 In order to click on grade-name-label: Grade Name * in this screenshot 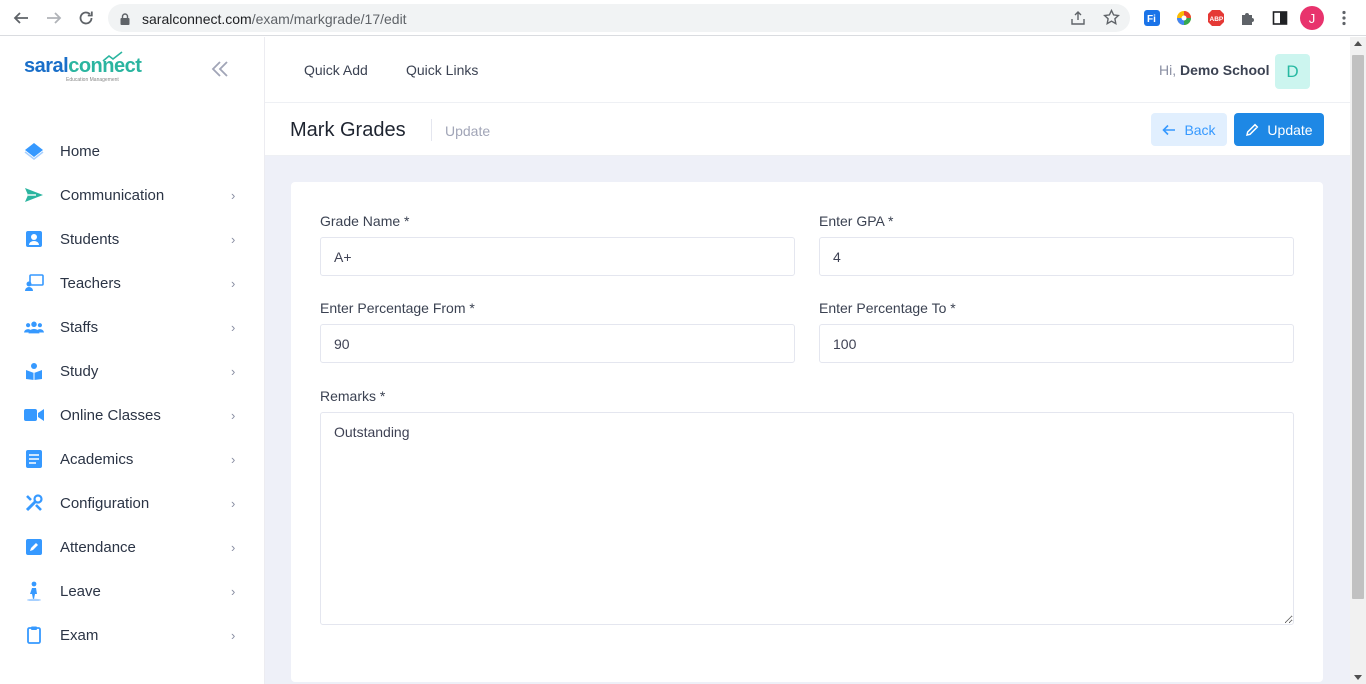, I will do `click(365, 221)`.